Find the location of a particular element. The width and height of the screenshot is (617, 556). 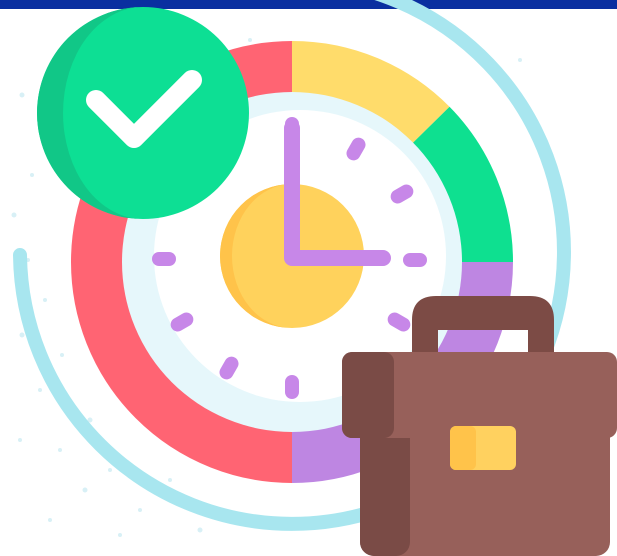

checkmark-badge-icon is located at coordinates (143, 113).